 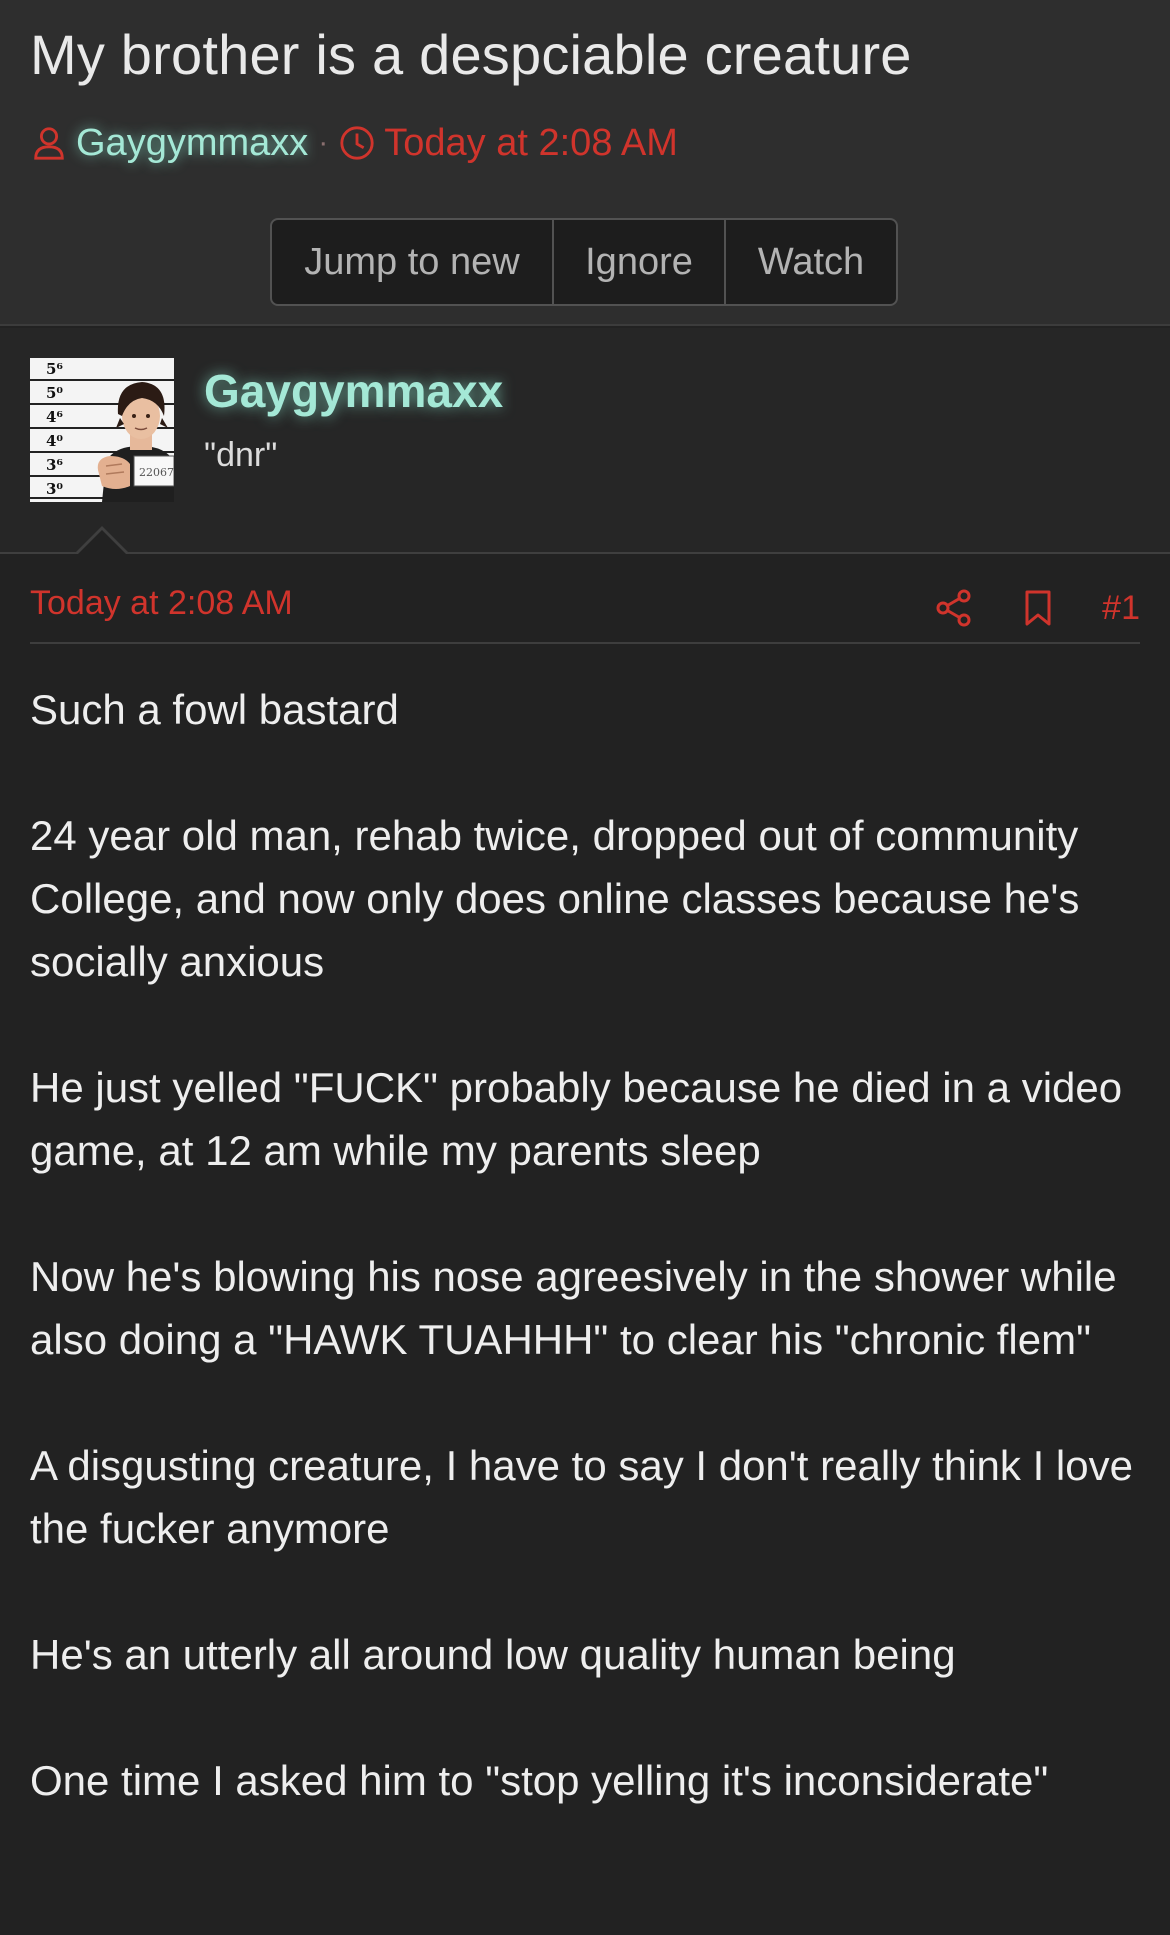 What do you see at coordinates (102, 543) in the screenshot?
I see `user-block-arrow-fill` at bounding box center [102, 543].